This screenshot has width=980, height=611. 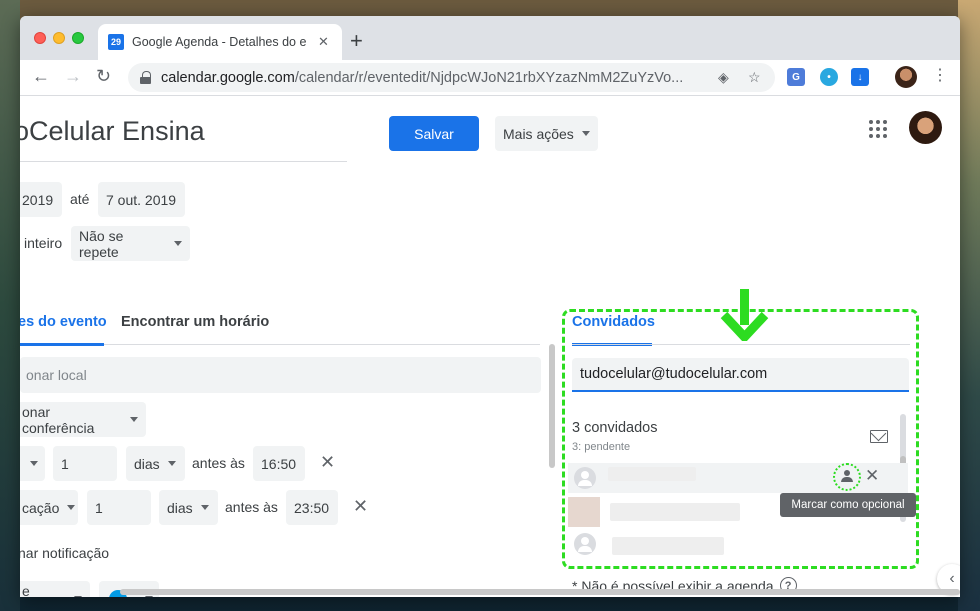 What do you see at coordinates (356, 41) in the screenshot?
I see `new-tab-button: +` at bounding box center [356, 41].